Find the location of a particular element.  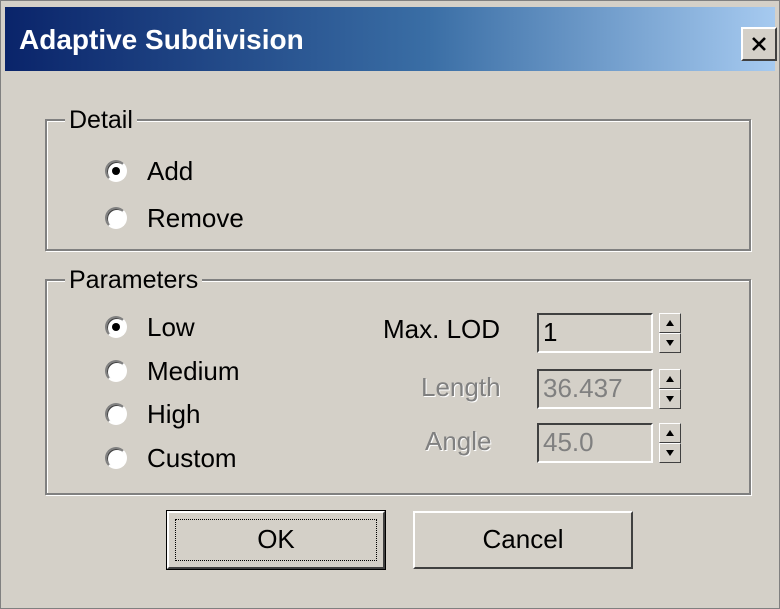

length-spin-down is located at coordinates (670, 399).